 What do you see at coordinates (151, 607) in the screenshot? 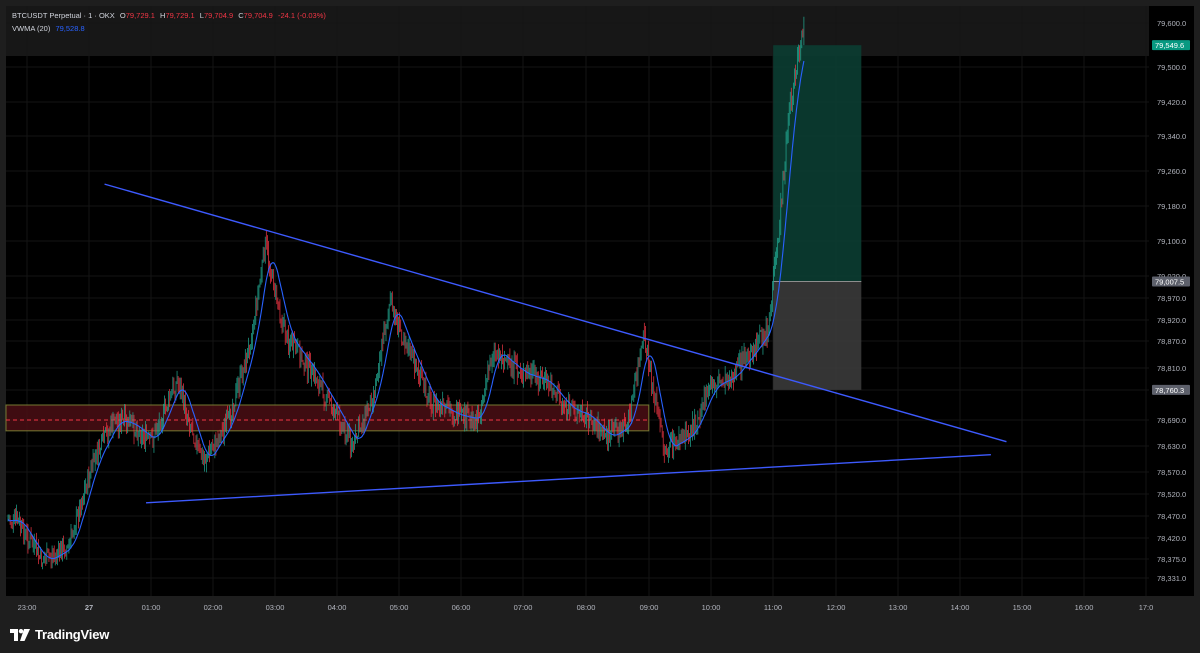
I see `time-tick-label: 01:00` at bounding box center [151, 607].